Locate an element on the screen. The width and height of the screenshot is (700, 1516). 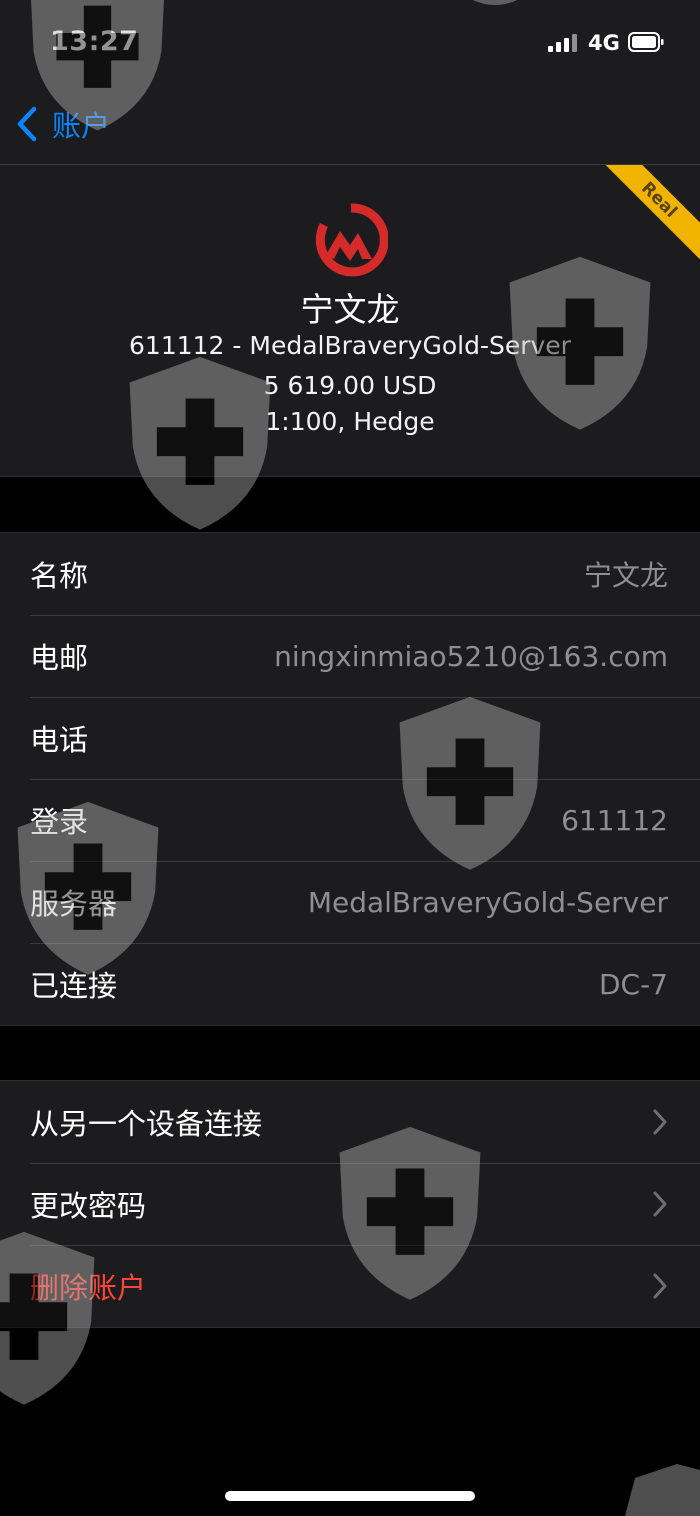
real-account-badge: Real is located at coordinates (644, 217).